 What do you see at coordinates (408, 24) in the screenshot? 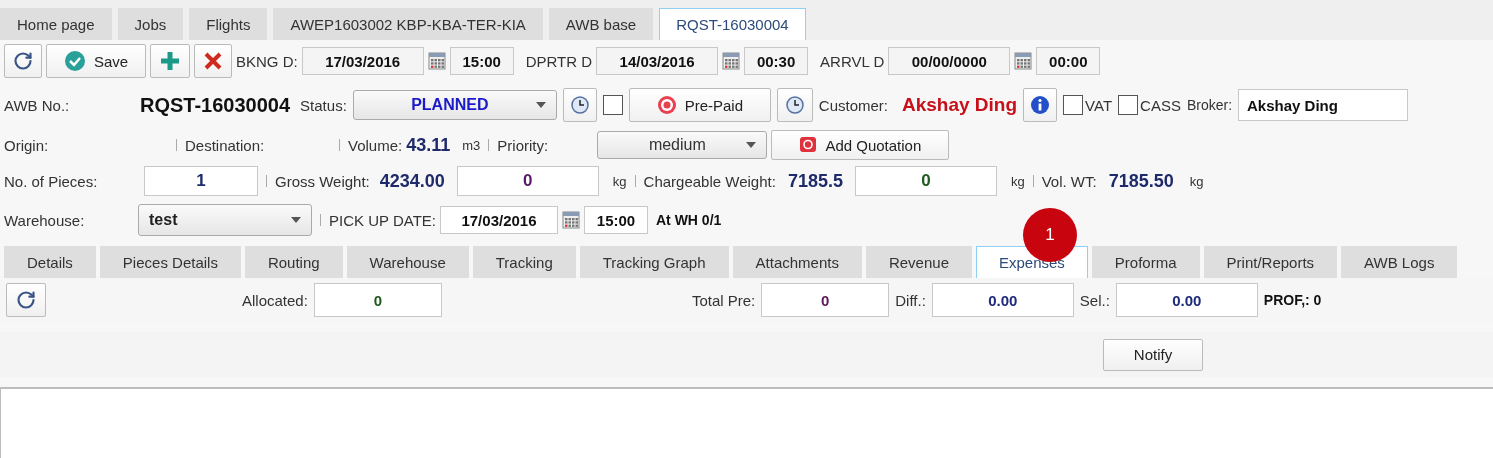
I see `tab: AWEP1603002 KBP-KBA-TER-KIA` at bounding box center [408, 24].